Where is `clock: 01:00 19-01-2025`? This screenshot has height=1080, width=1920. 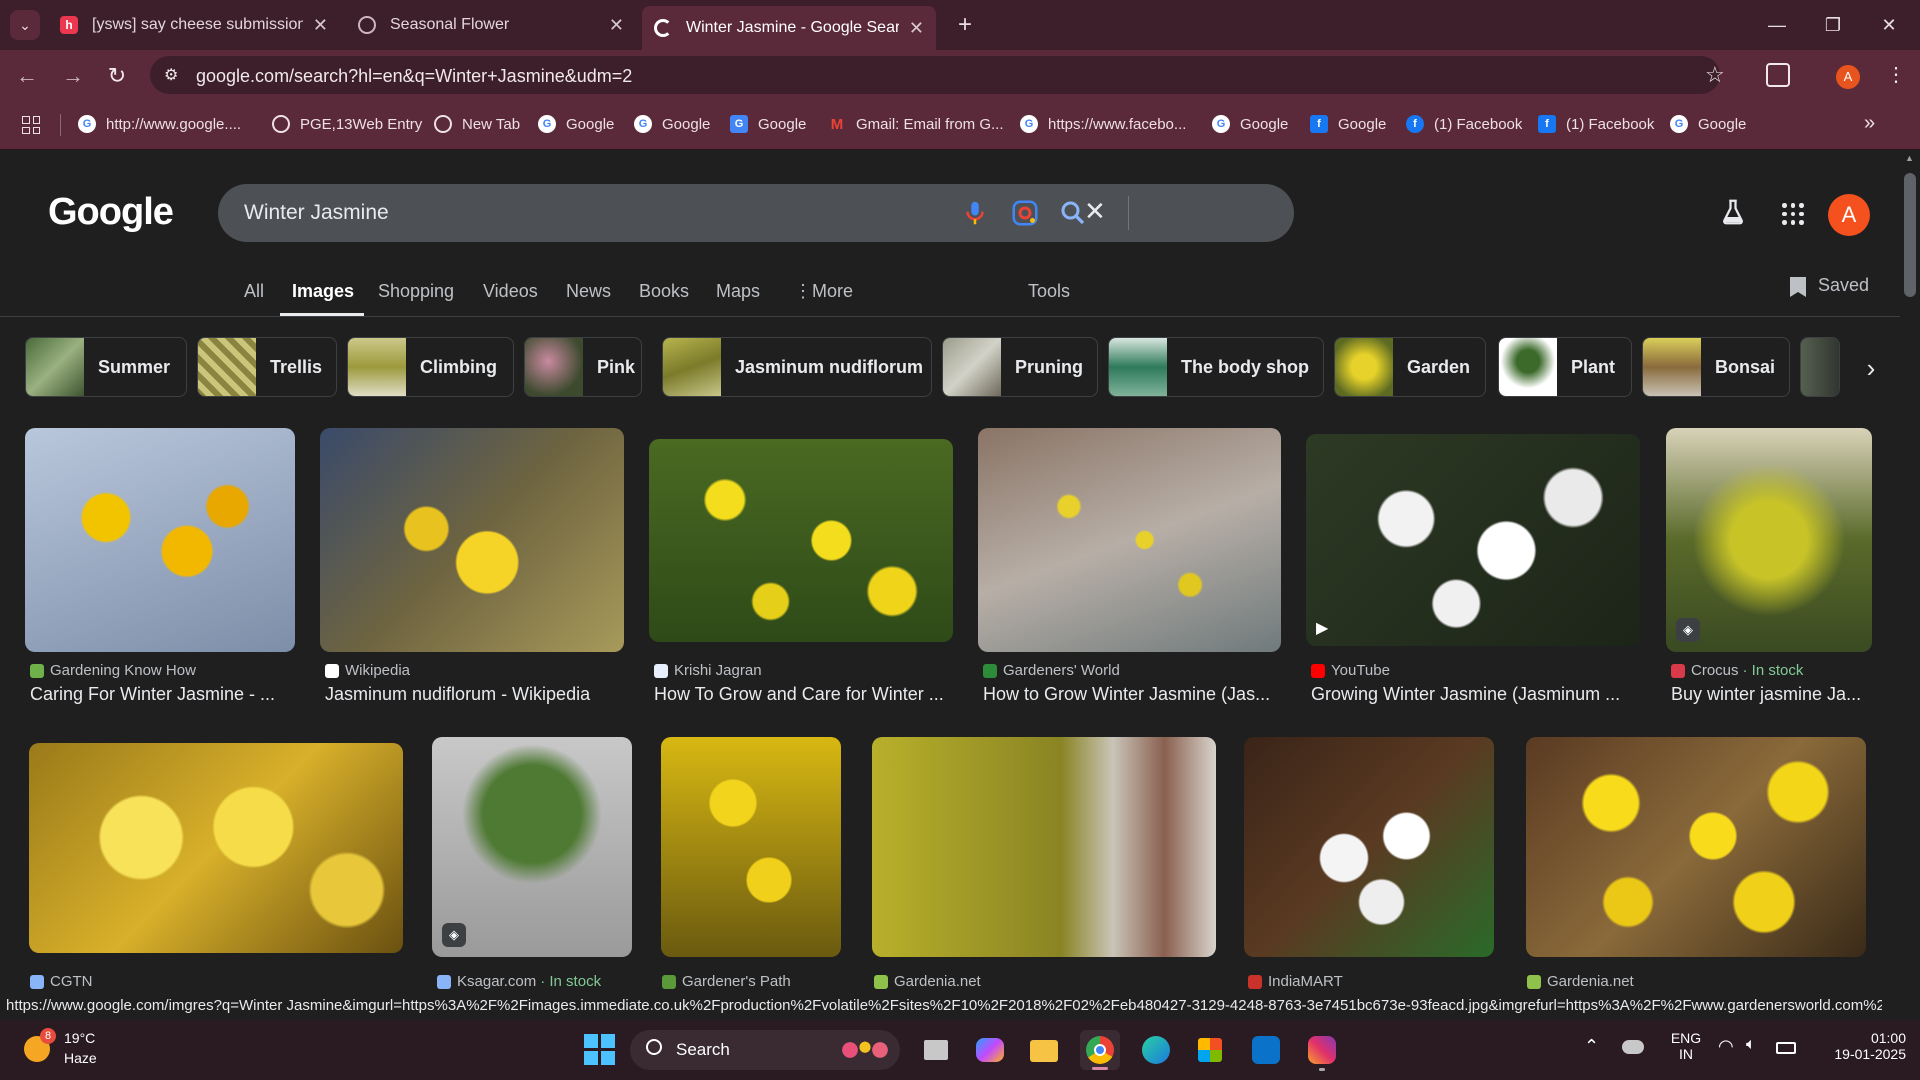
clock: 01:00 19-01-2025 is located at coordinates (1858, 1046).